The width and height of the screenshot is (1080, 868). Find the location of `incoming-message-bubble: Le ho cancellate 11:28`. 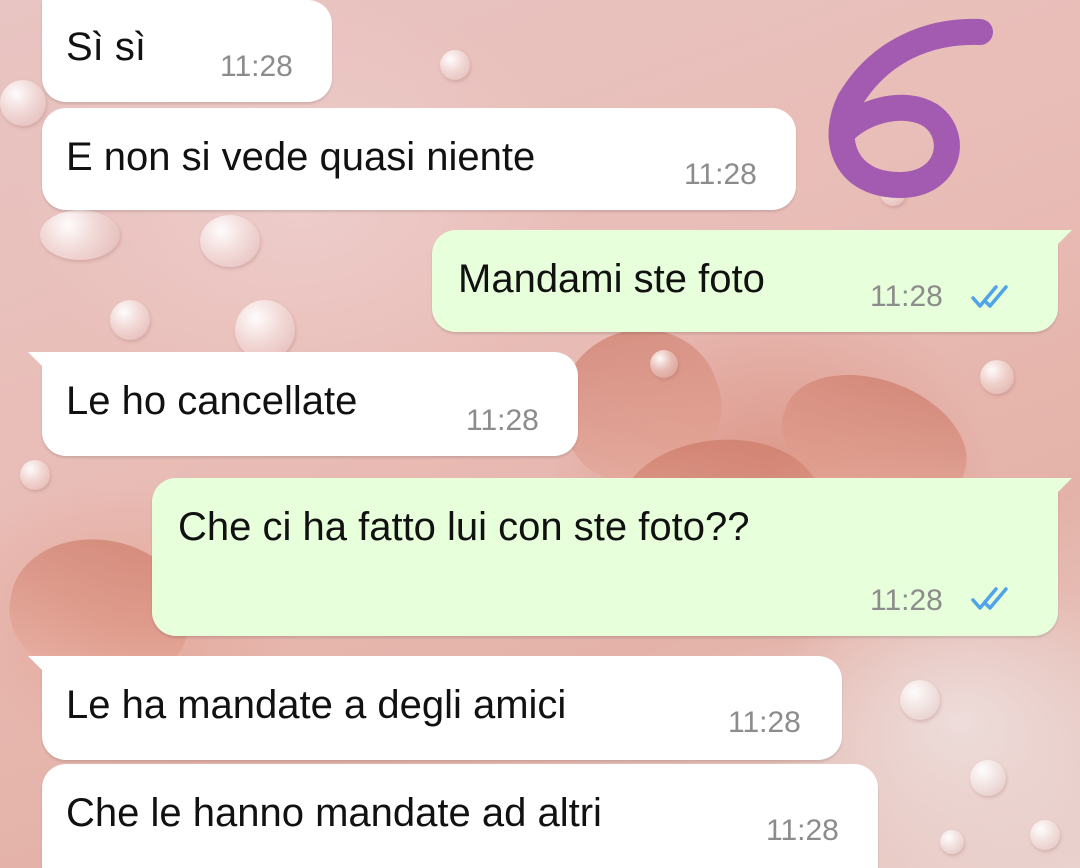

incoming-message-bubble: Le ho cancellate 11:28 is located at coordinates (303, 404).